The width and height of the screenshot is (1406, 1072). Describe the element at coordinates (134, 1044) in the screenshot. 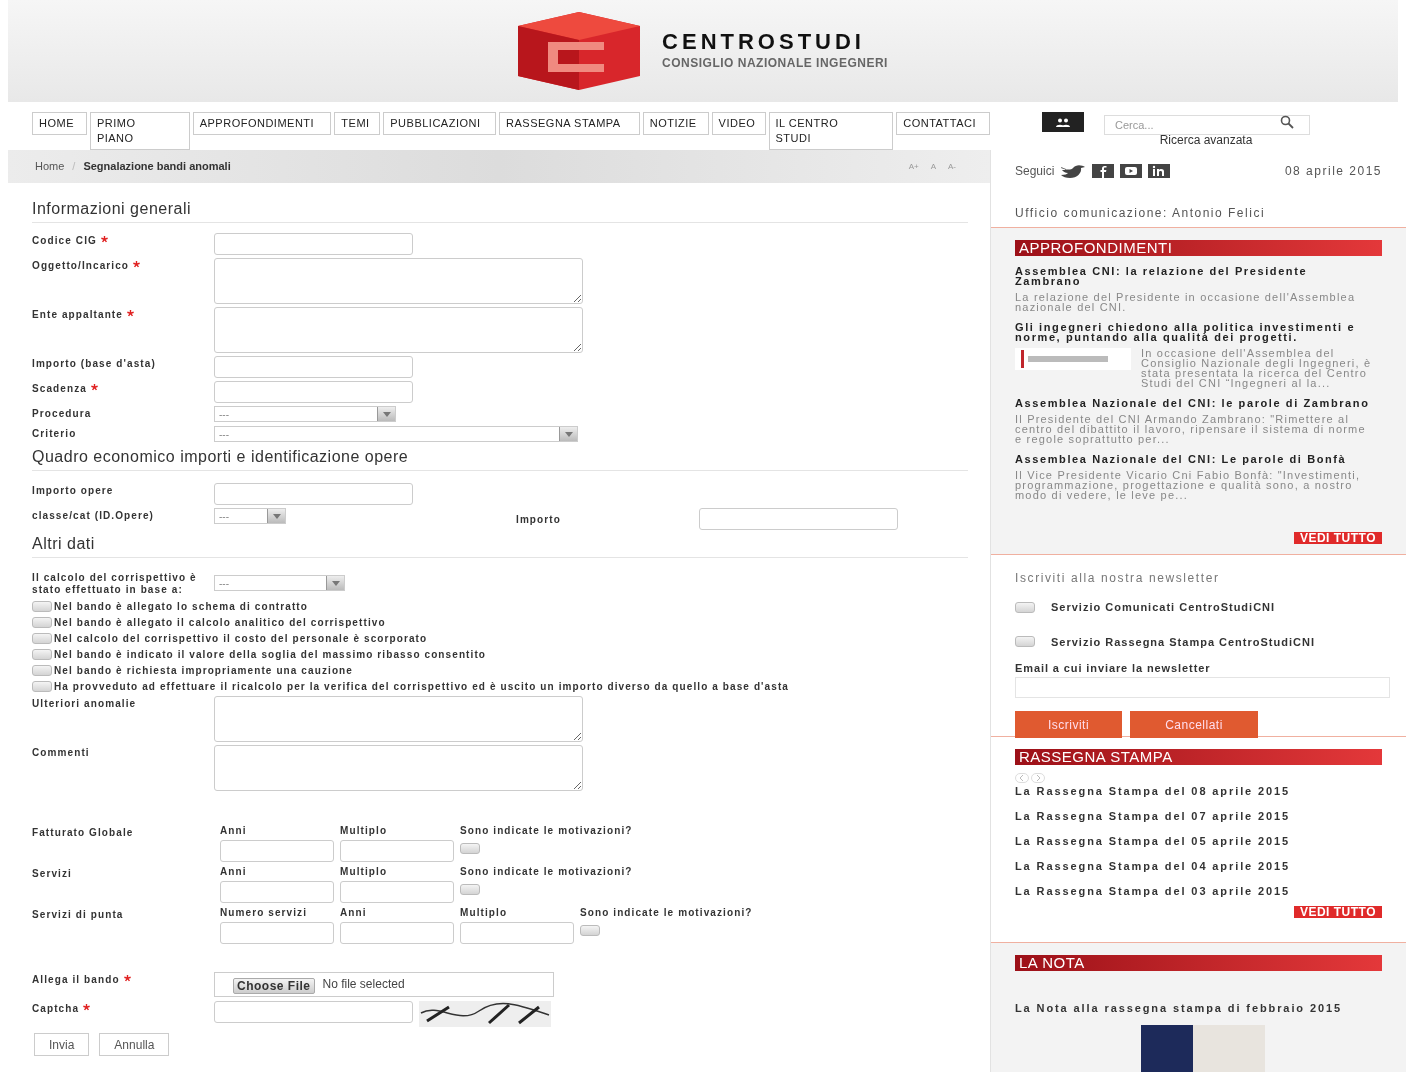

I see `form-button: Annulla` at that location.